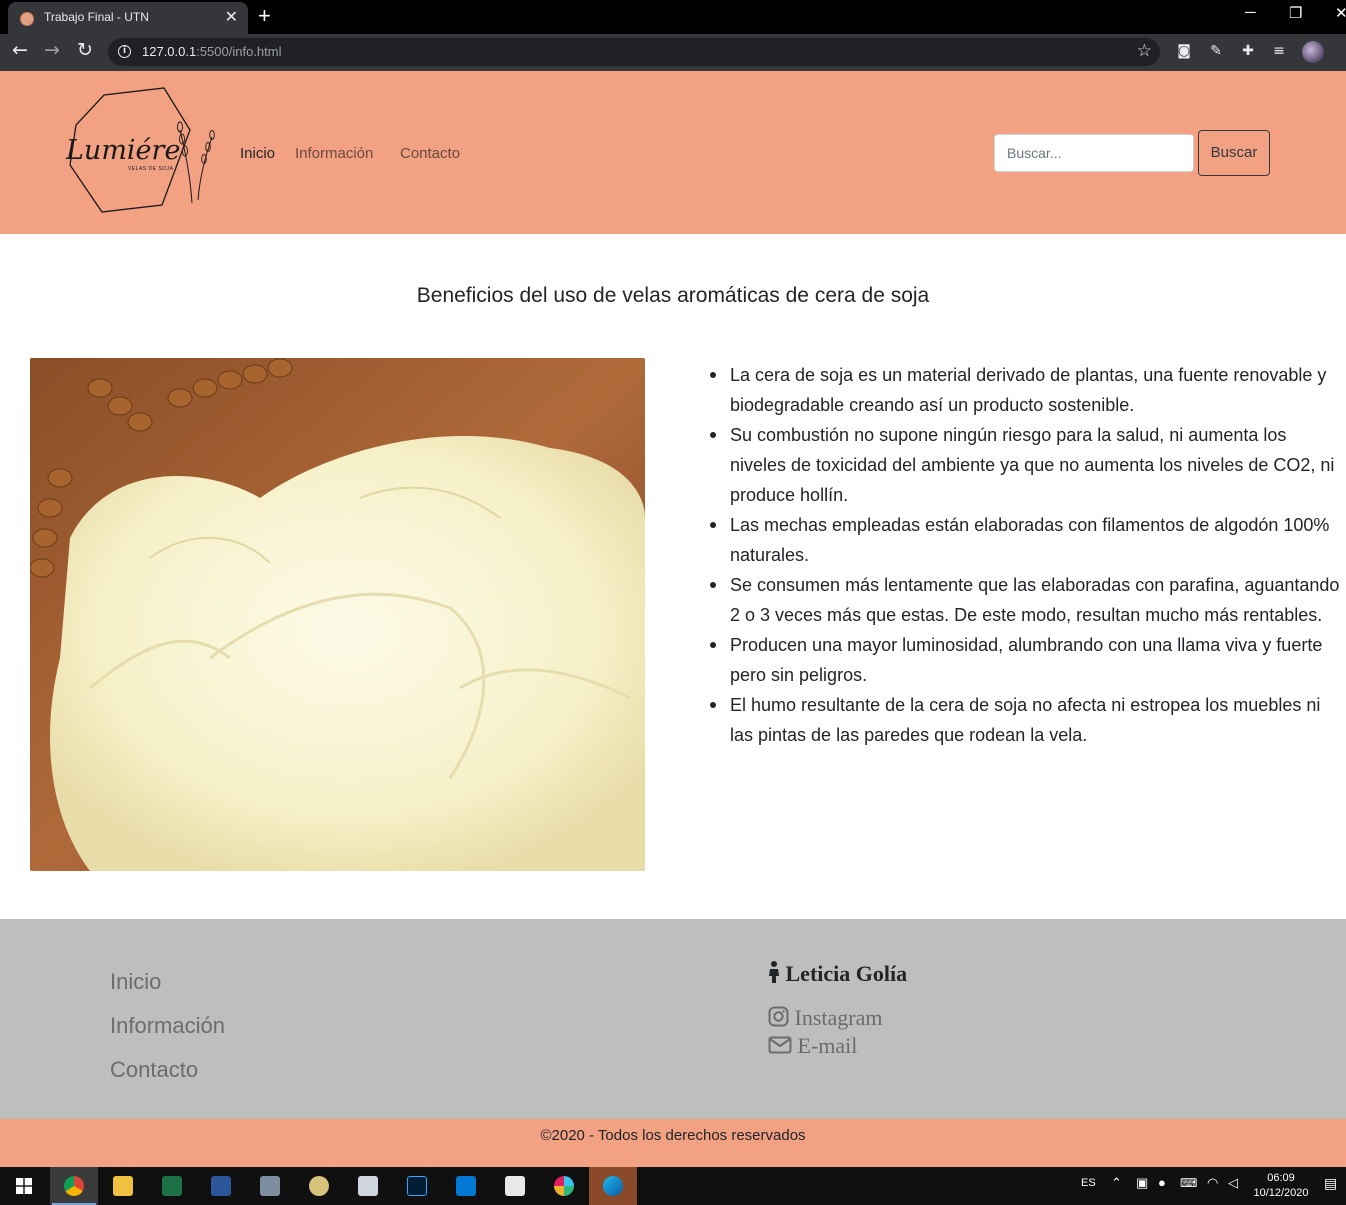 The image size is (1346, 1205). Describe the element at coordinates (1340, 13) in the screenshot. I see `close-window-button: ✕` at that location.